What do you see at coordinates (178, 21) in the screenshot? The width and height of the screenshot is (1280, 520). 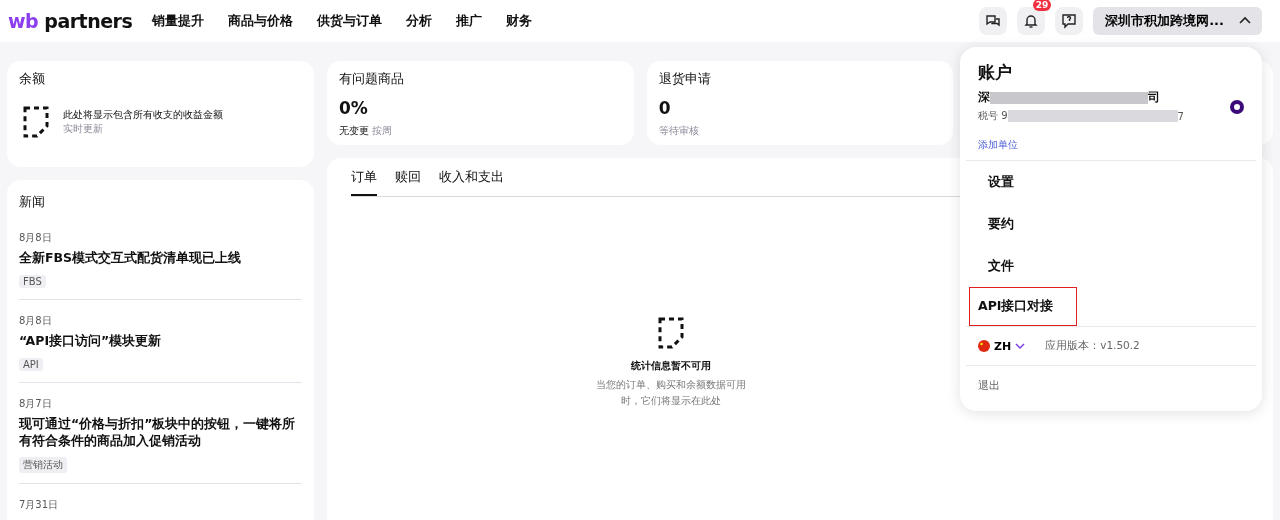 I see `nav-link: 销量提升` at bounding box center [178, 21].